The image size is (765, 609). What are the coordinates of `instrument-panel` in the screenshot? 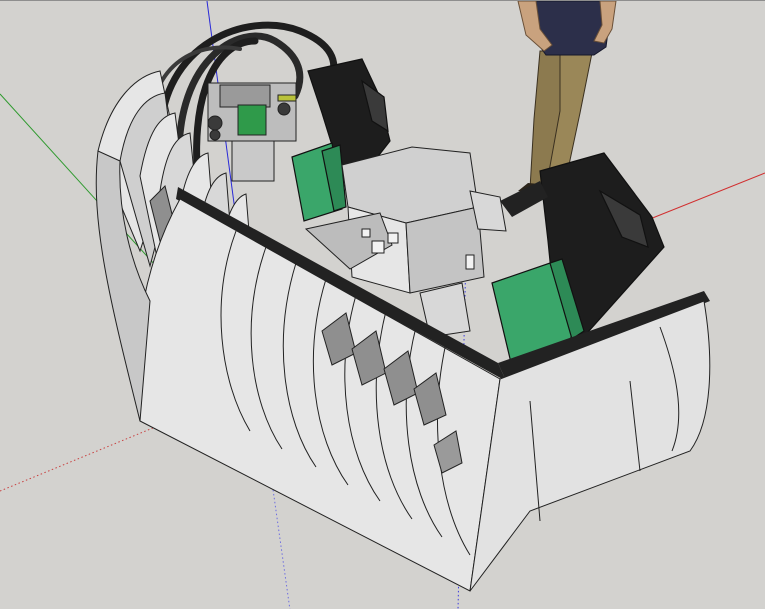 It's located at (252, 132).